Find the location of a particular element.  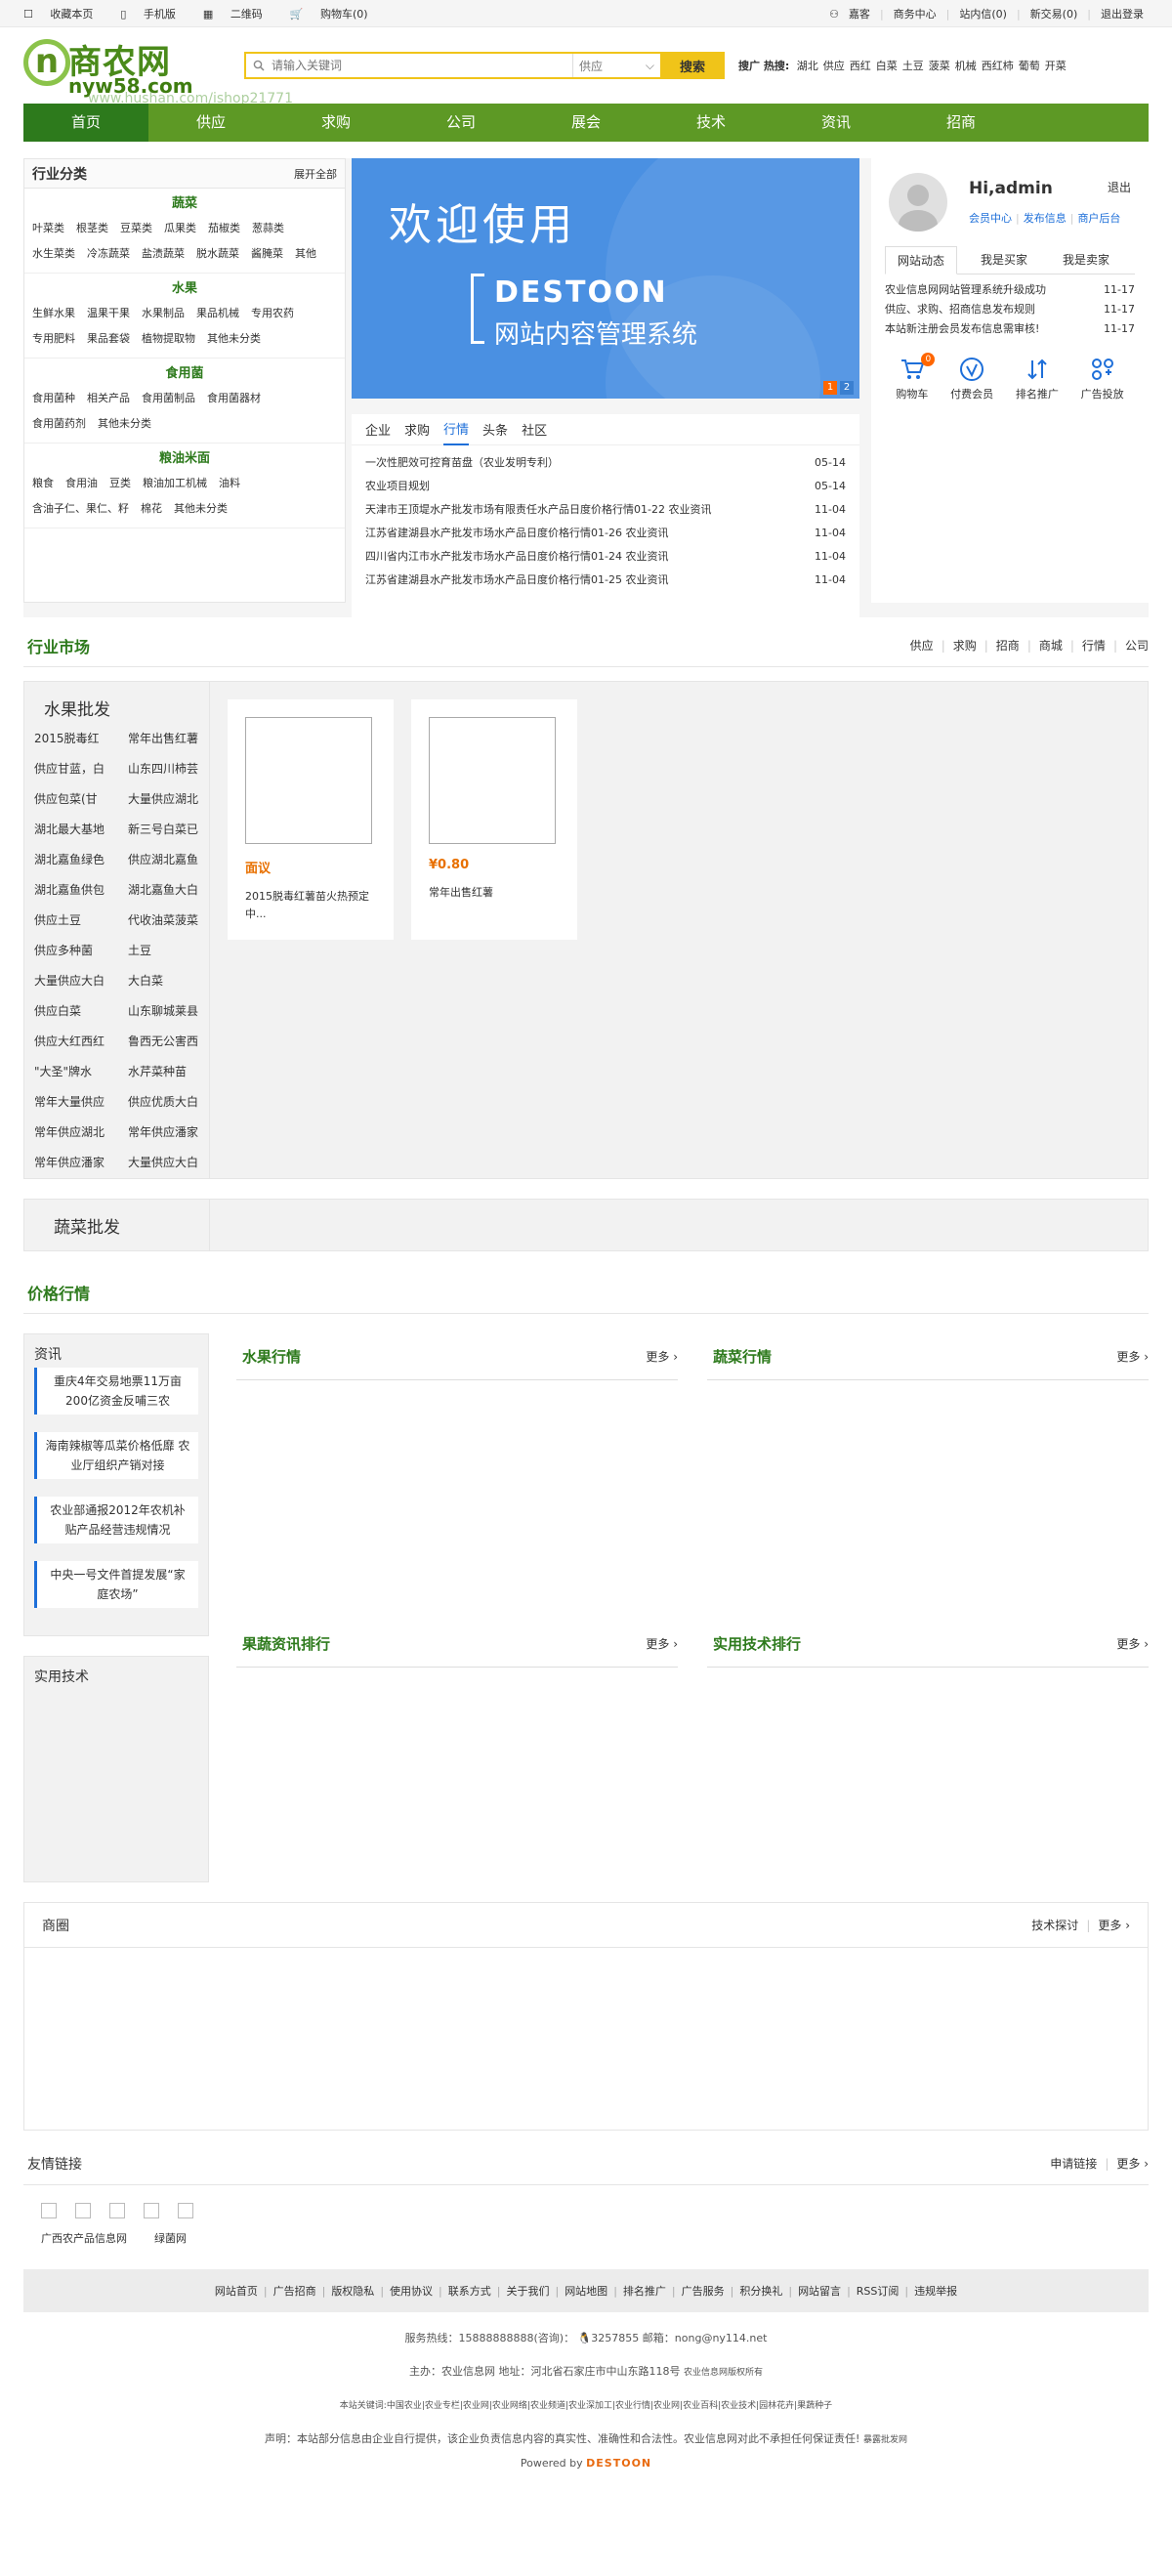

fruit-item: 山东聊城莱县 is located at coordinates (169, 1011).